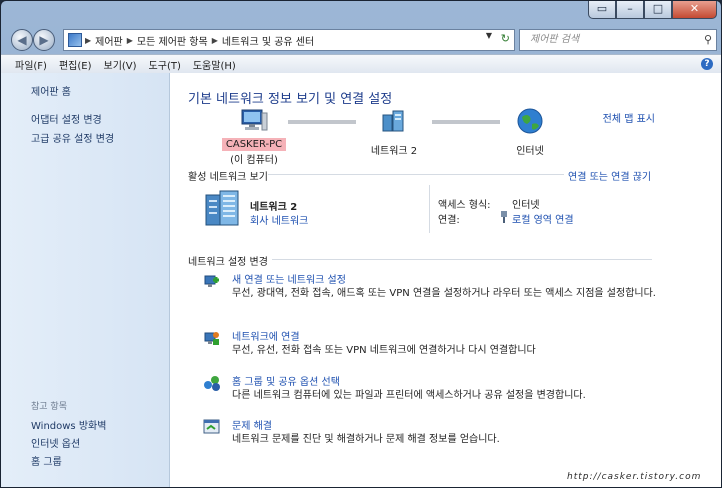 This screenshot has width=722, height=488. I want to click on sidebar-see-also-heading: 참고 항목, so click(49, 407).